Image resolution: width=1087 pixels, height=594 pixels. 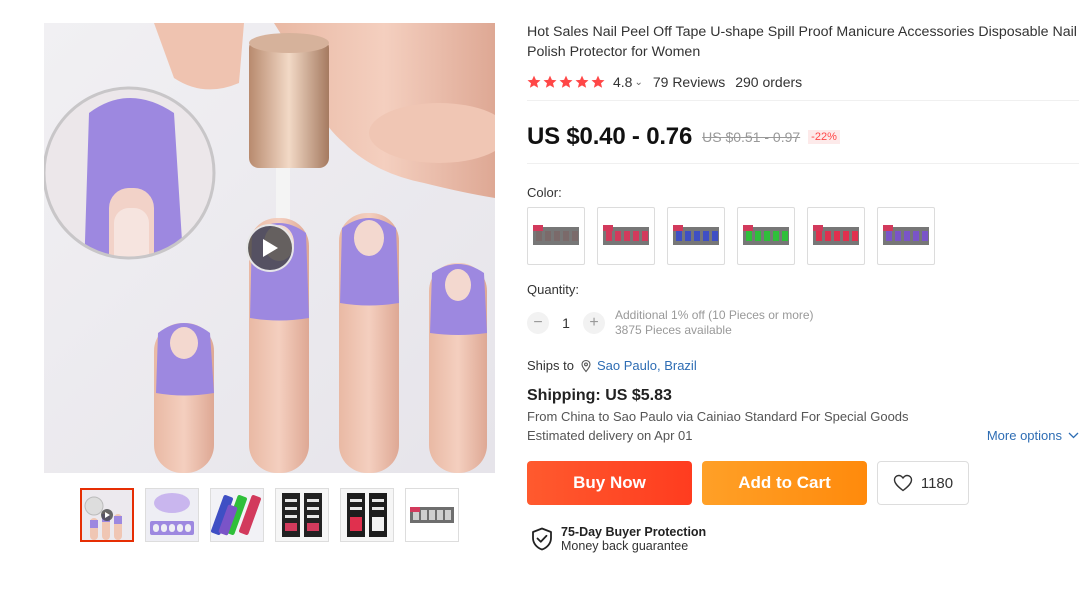 I want to click on discount-badge: -22%, so click(x=824, y=137).